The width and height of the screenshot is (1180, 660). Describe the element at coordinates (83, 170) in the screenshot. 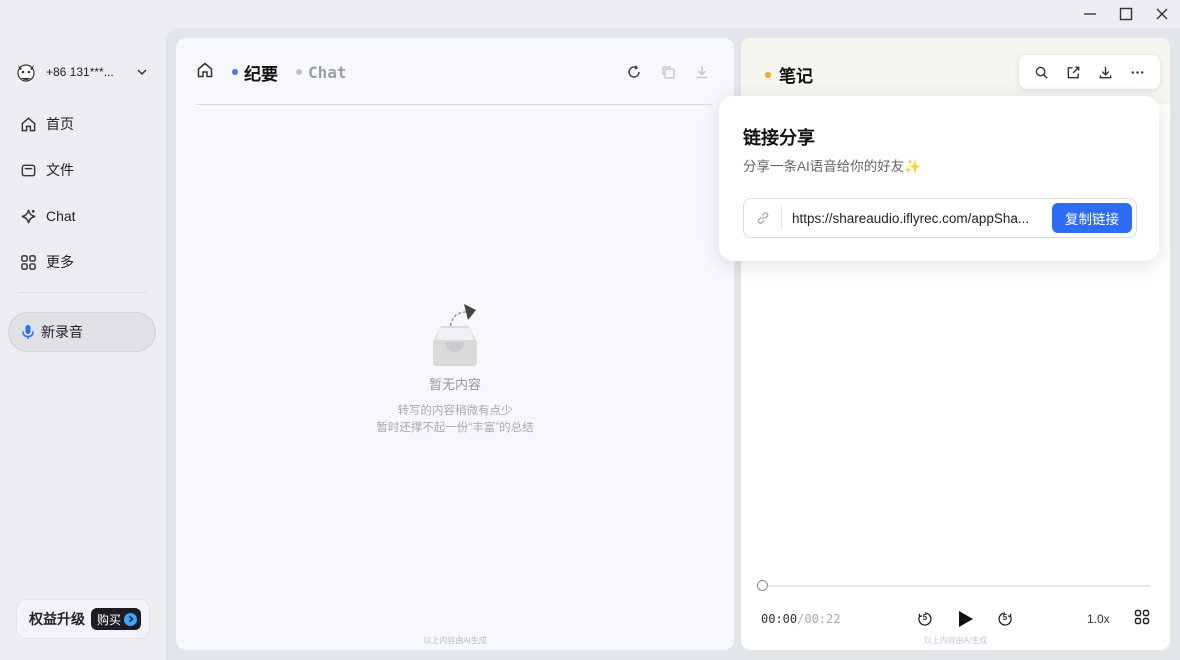

I see `sidebar-item-files: 文件` at that location.